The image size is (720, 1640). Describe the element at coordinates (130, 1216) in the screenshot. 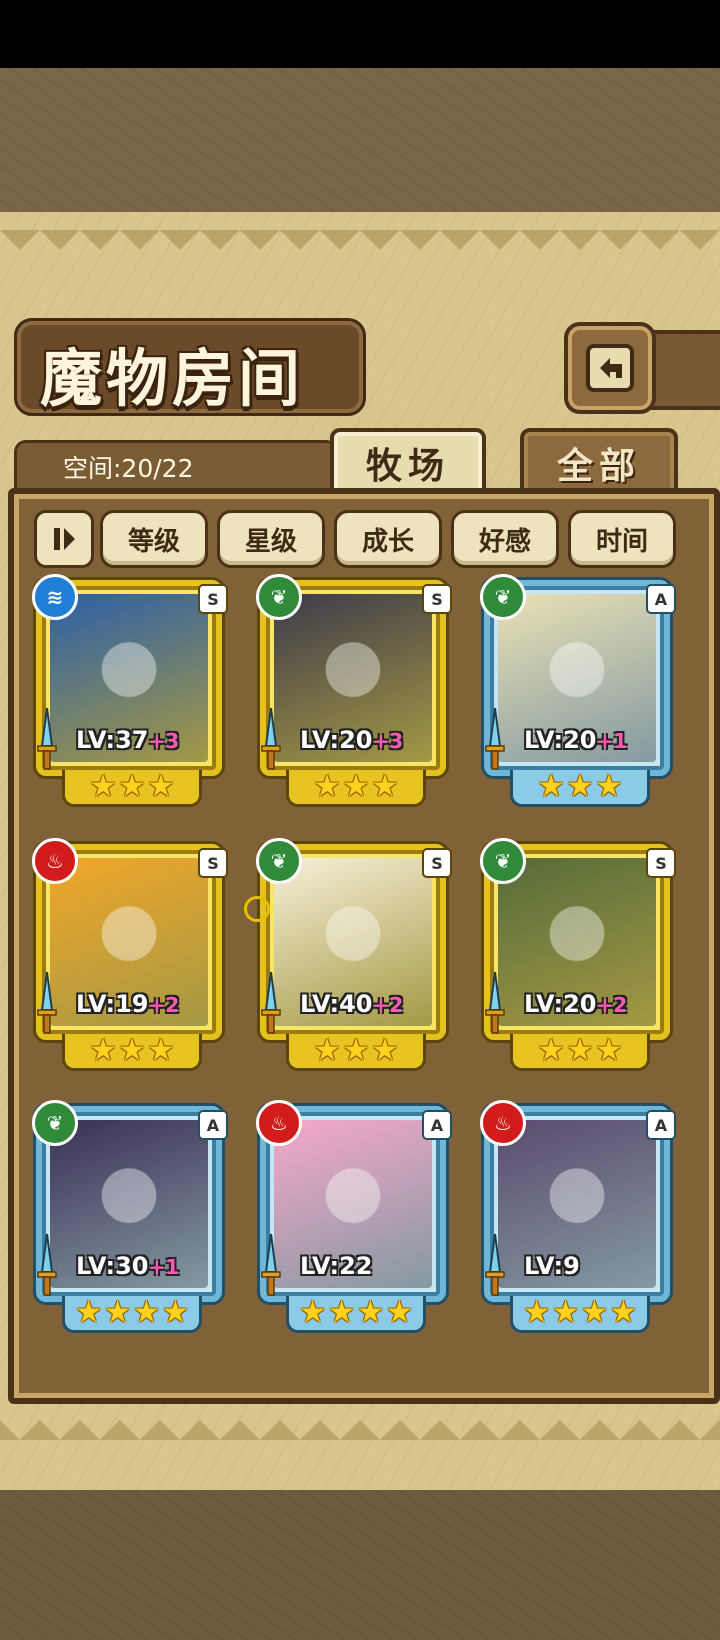

I see `monster-card: ❦ A LV:30+1 ★ ★ ★ ★` at that location.